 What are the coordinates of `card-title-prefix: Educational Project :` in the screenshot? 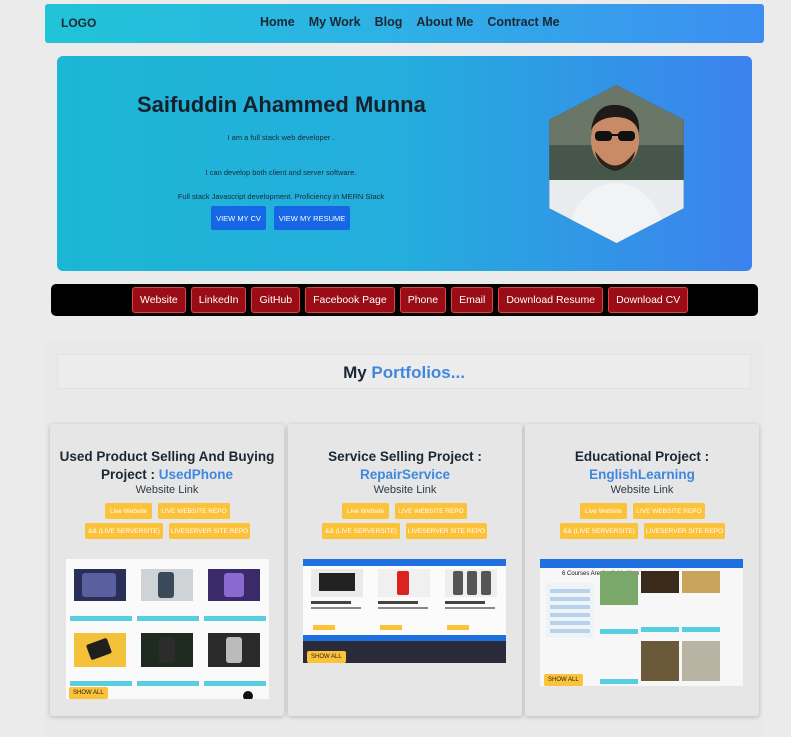 It's located at (642, 456).